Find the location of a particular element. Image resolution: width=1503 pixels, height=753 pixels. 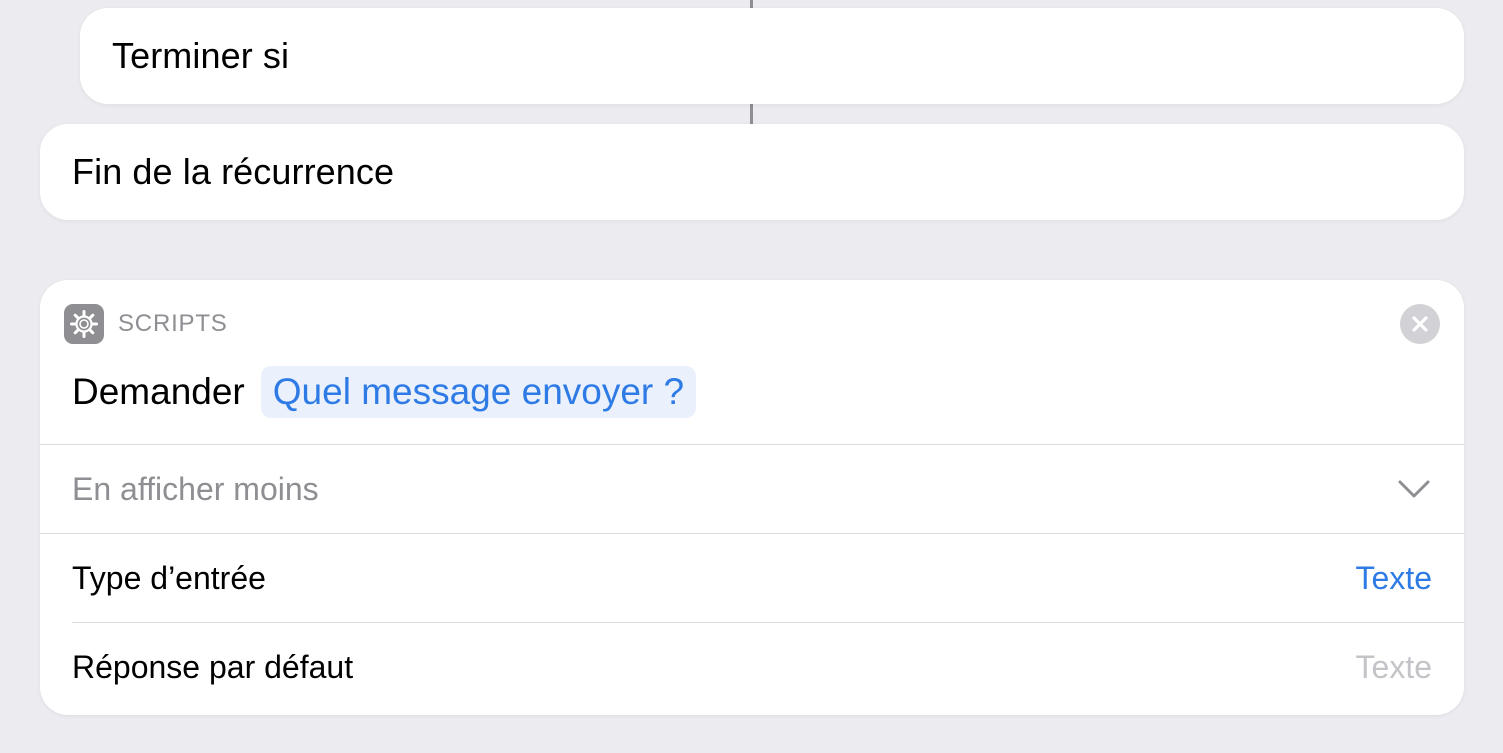

param-label: Réponse par défaut is located at coordinates (213, 666).